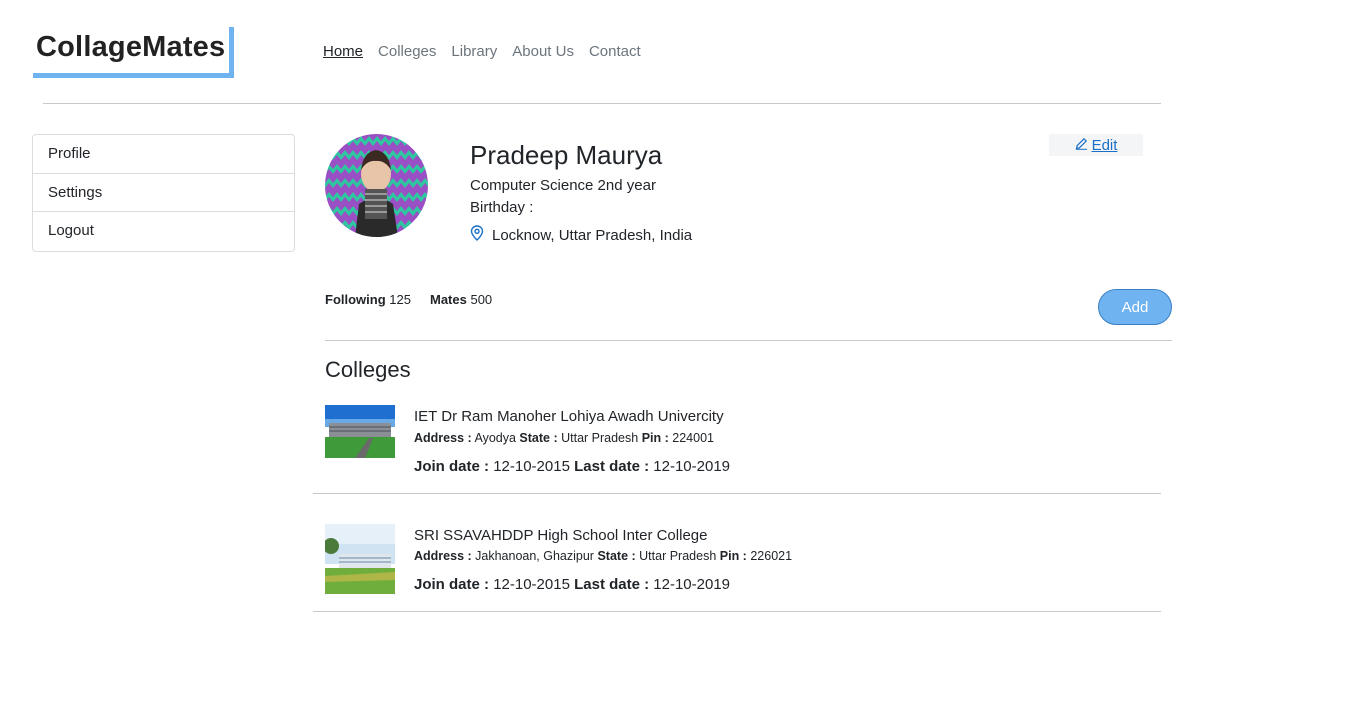 This screenshot has height=717, width=1352. I want to click on brand-logo: CollageMates, so click(133, 52).